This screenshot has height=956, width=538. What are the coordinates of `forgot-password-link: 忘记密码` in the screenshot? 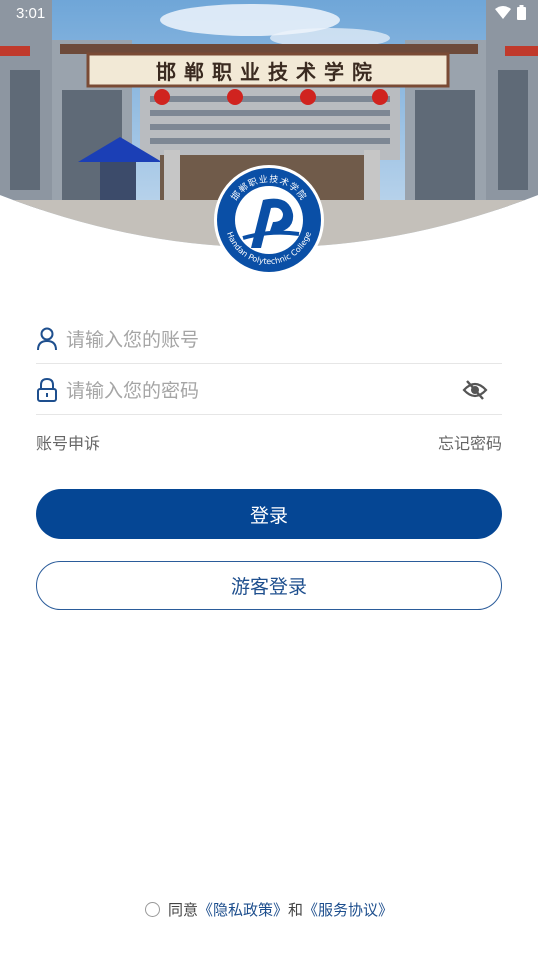 It's located at (470, 442).